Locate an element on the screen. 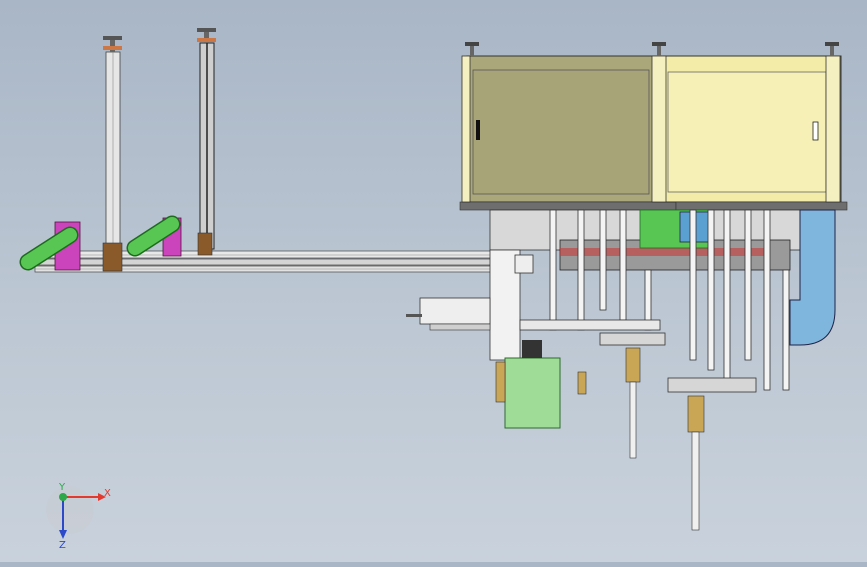  mid-plate-right is located at coordinates (712, 385).